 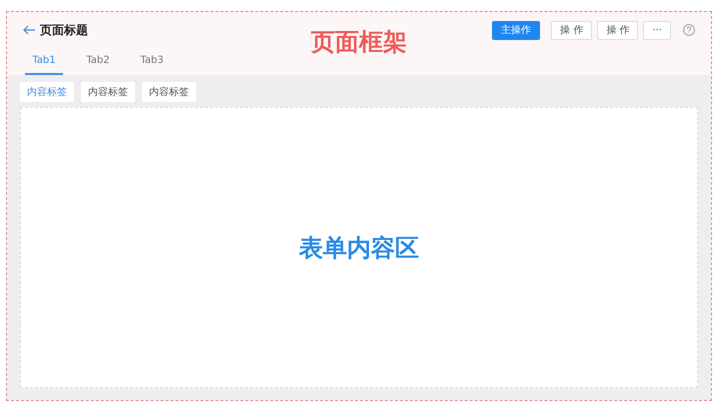 I want to click on frame-annotation: 页面框架, so click(x=359, y=42).